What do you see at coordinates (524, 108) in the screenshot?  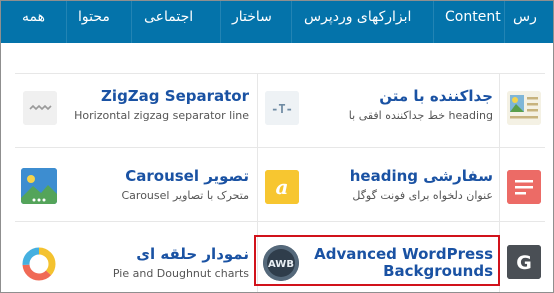 I see `image-text-icon` at bounding box center [524, 108].